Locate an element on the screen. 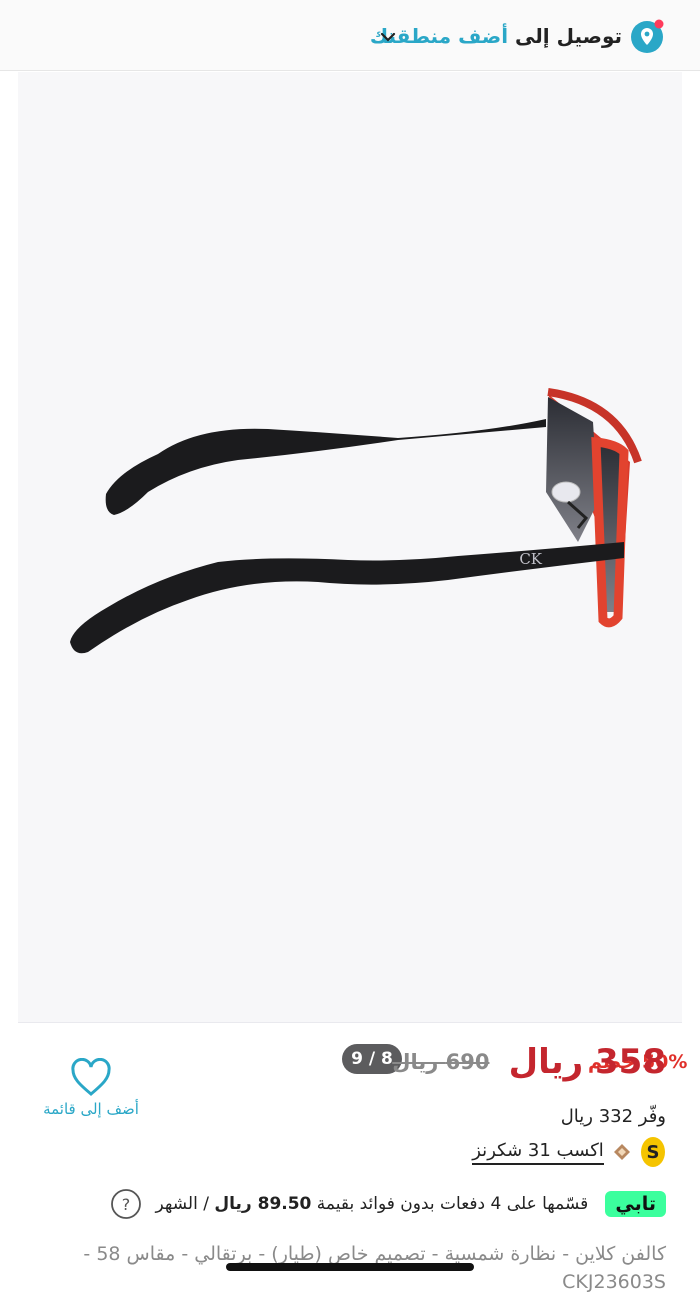 The image size is (700, 1296). wishlist-label: أضف إلى قائمة is located at coordinates (91, 1109).